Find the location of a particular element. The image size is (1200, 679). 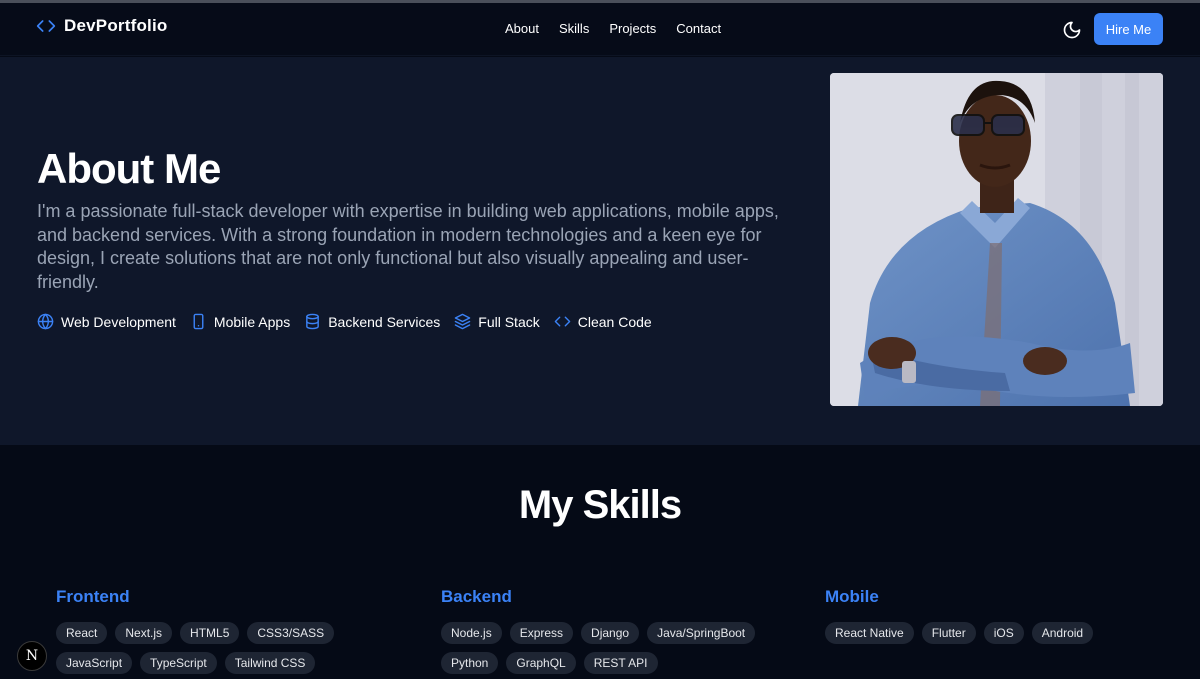

skills-title: My Skills is located at coordinates (600, 505).